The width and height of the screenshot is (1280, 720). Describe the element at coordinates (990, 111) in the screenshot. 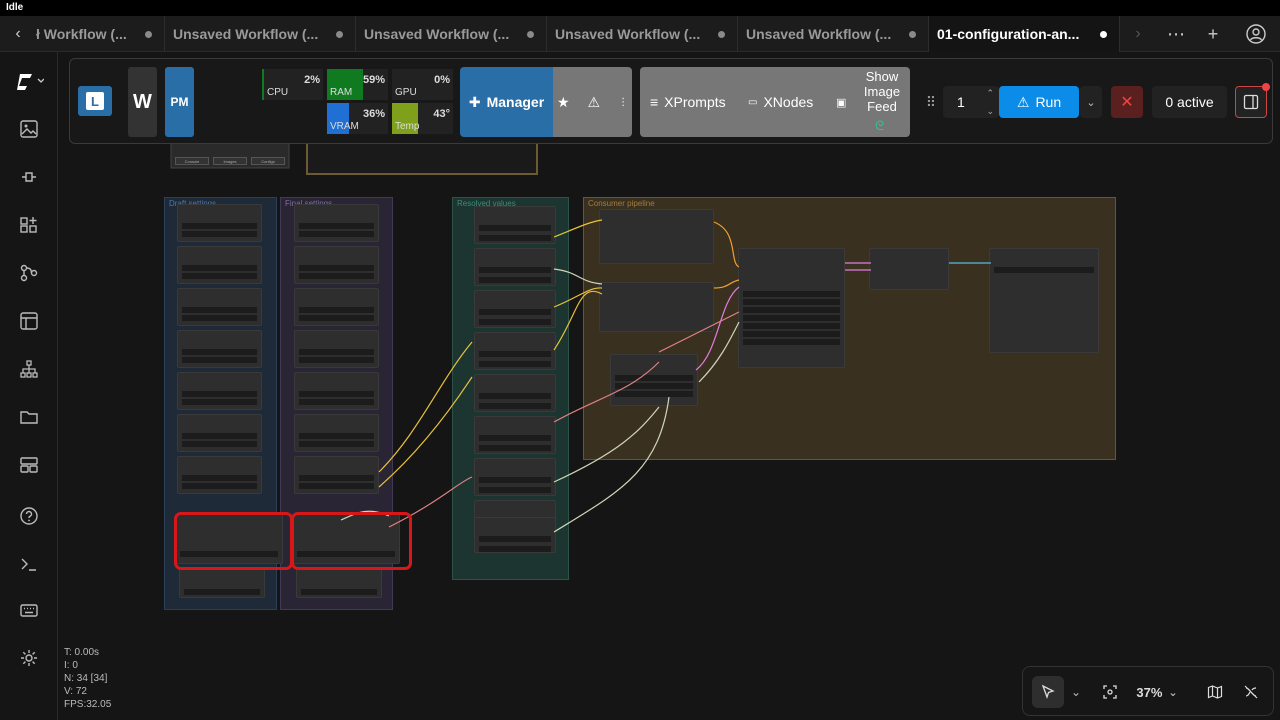

I see `decrement-icon: ⌄` at that location.